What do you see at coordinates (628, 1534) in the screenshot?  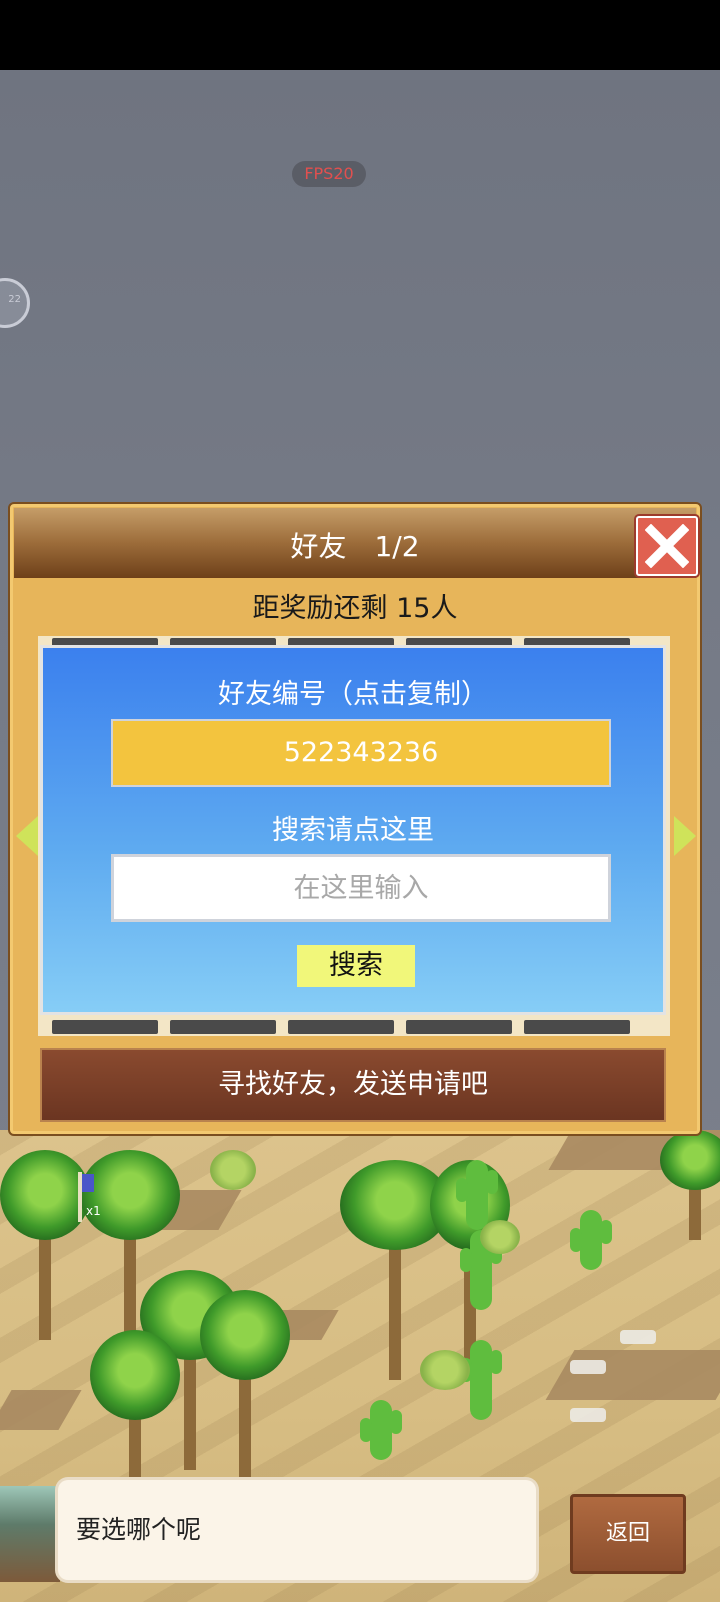 I see `back-button: 返回` at bounding box center [628, 1534].